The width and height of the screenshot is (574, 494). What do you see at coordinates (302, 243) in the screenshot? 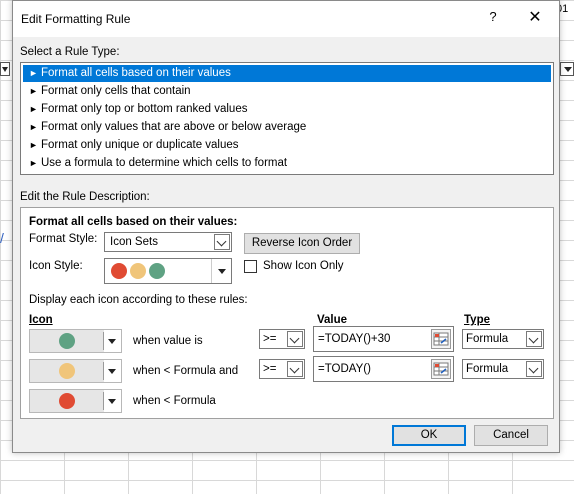
I see `reverse-icon-order-button: Reverse Icon Order` at bounding box center [302, 243].